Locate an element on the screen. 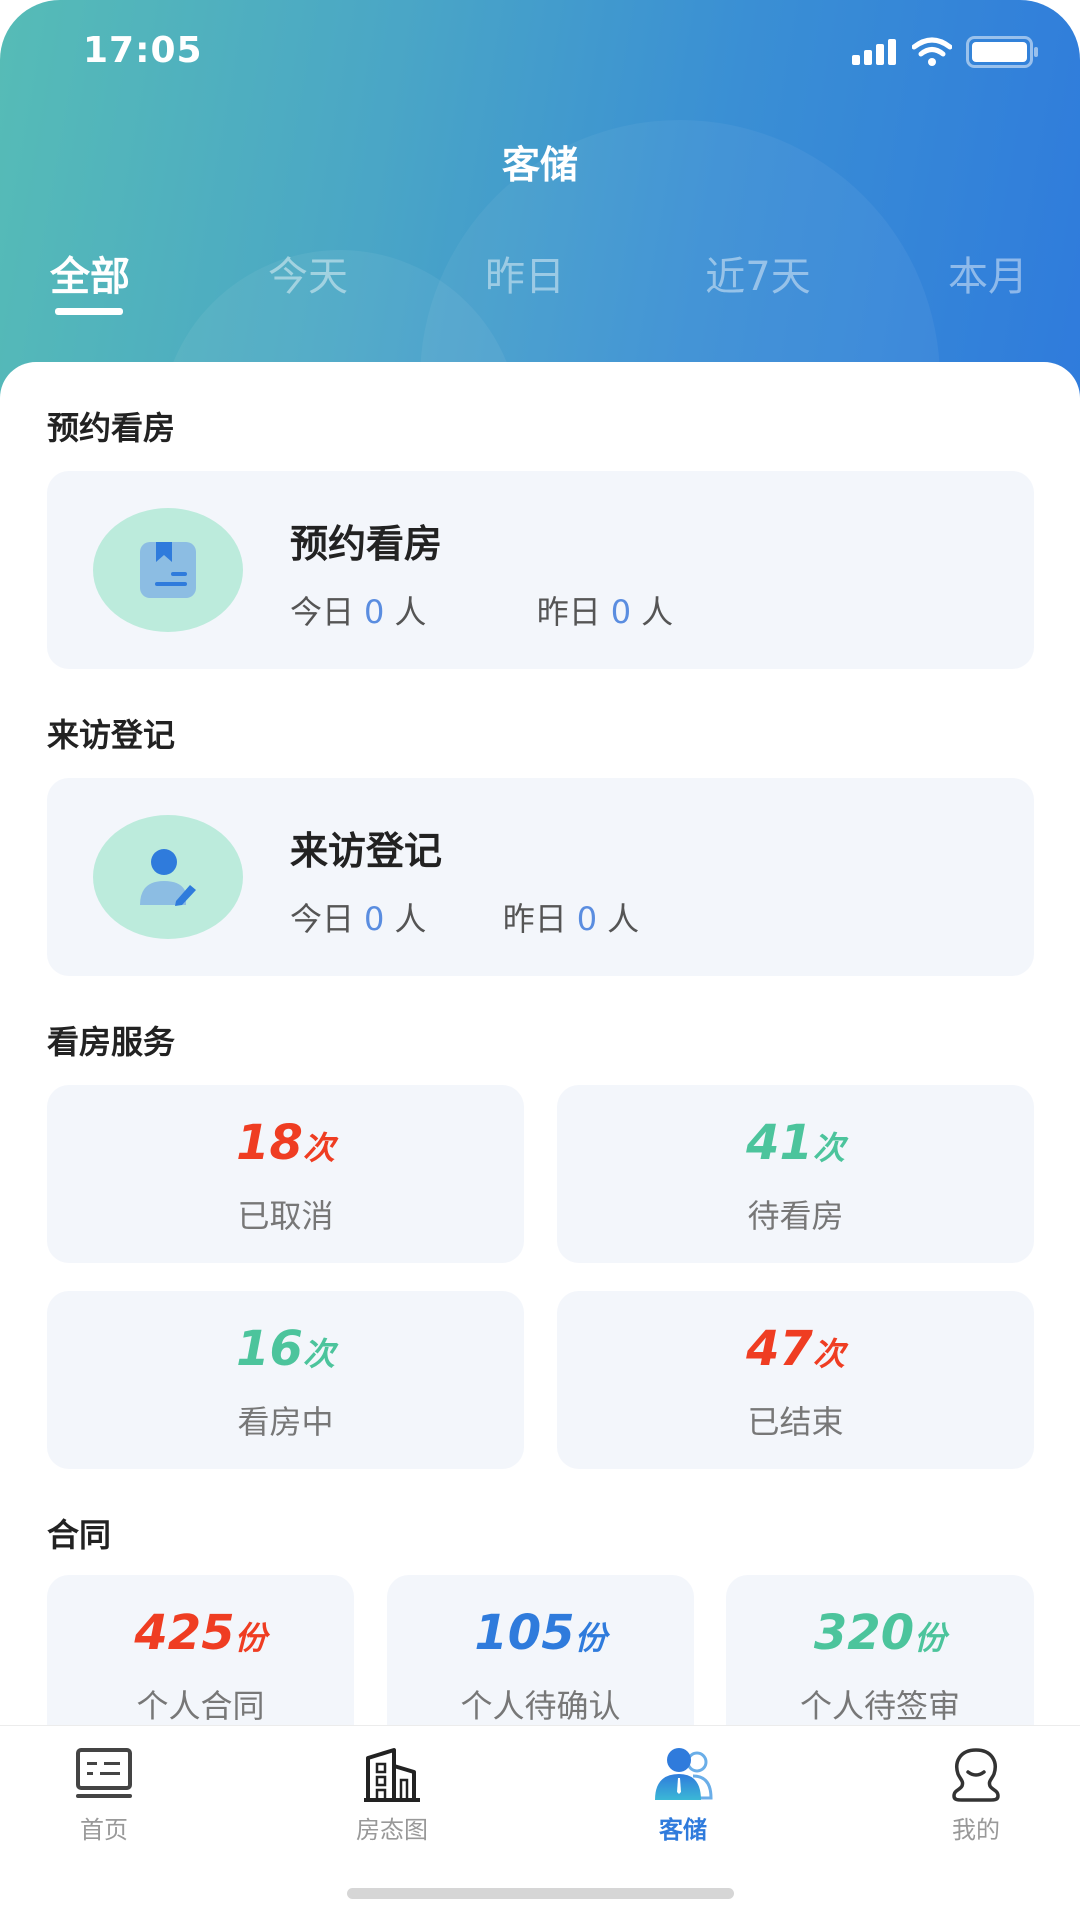 Image resolution: width=1080 pixels, height=1920 pixels. section-title-appointment: 预约看房 is located at coordinates (111, 428).